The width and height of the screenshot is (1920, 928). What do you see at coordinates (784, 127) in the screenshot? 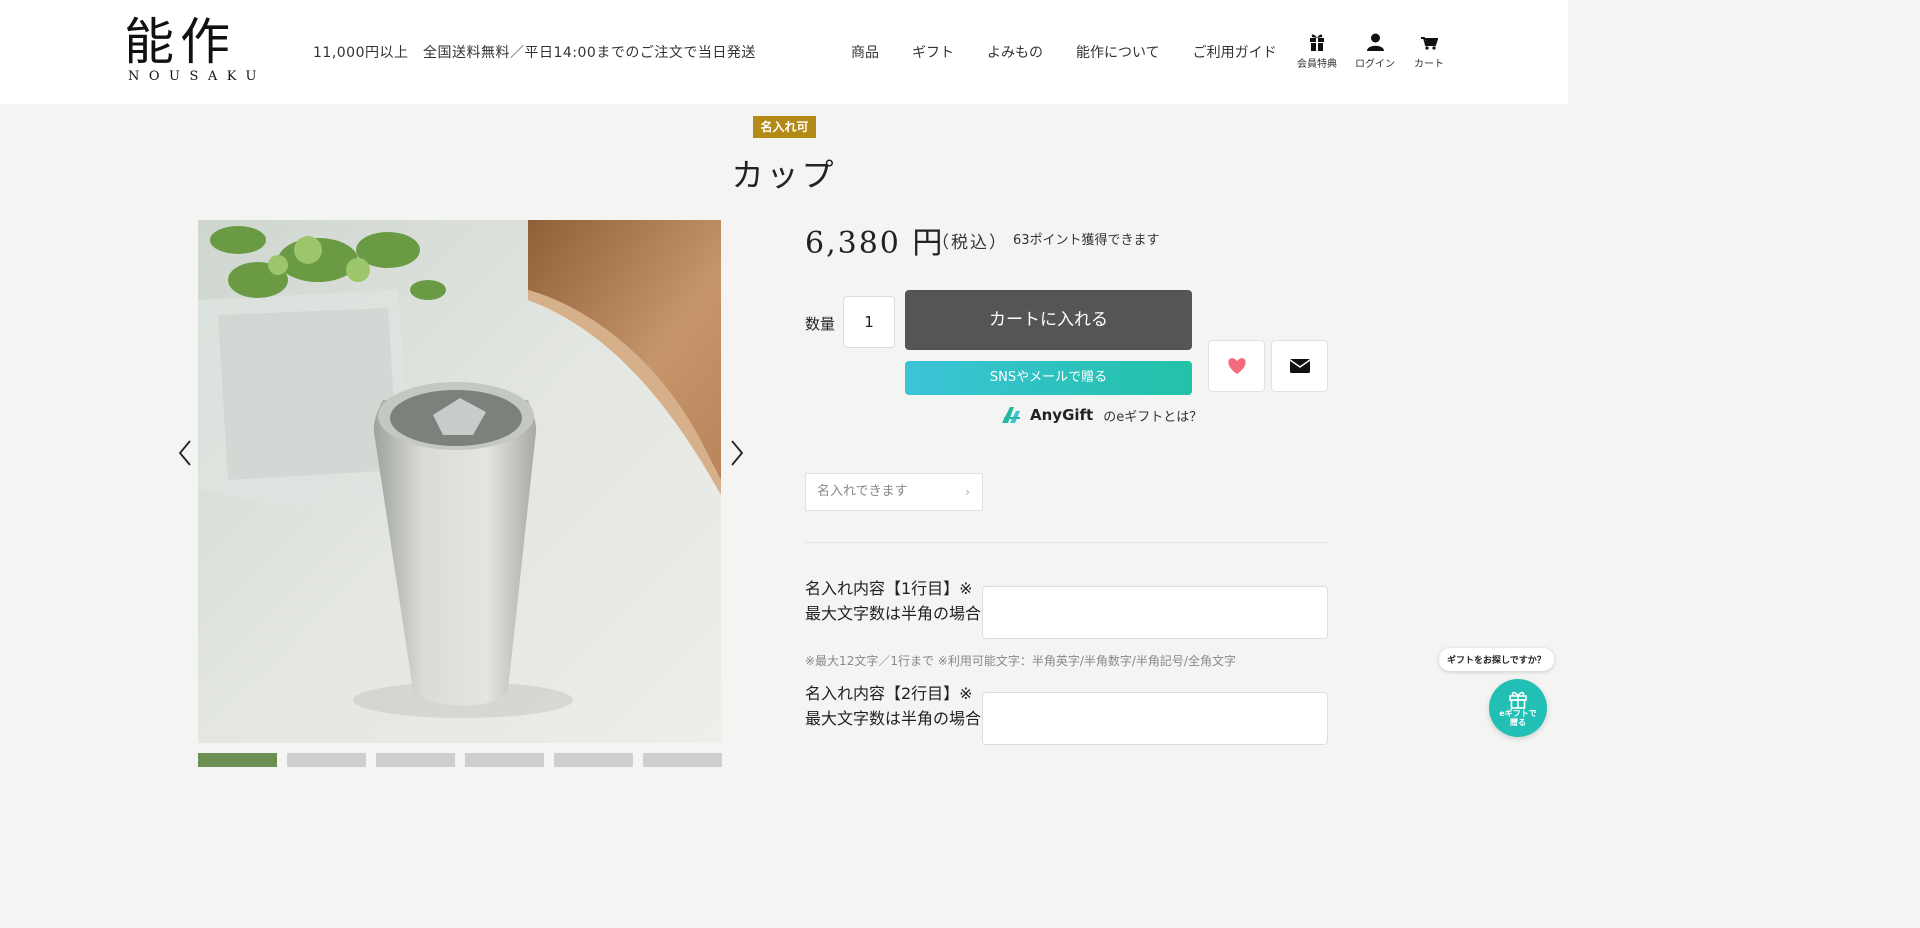
I see `engraving-available-badge: 名入れ可` at bounding box center [784, 127].